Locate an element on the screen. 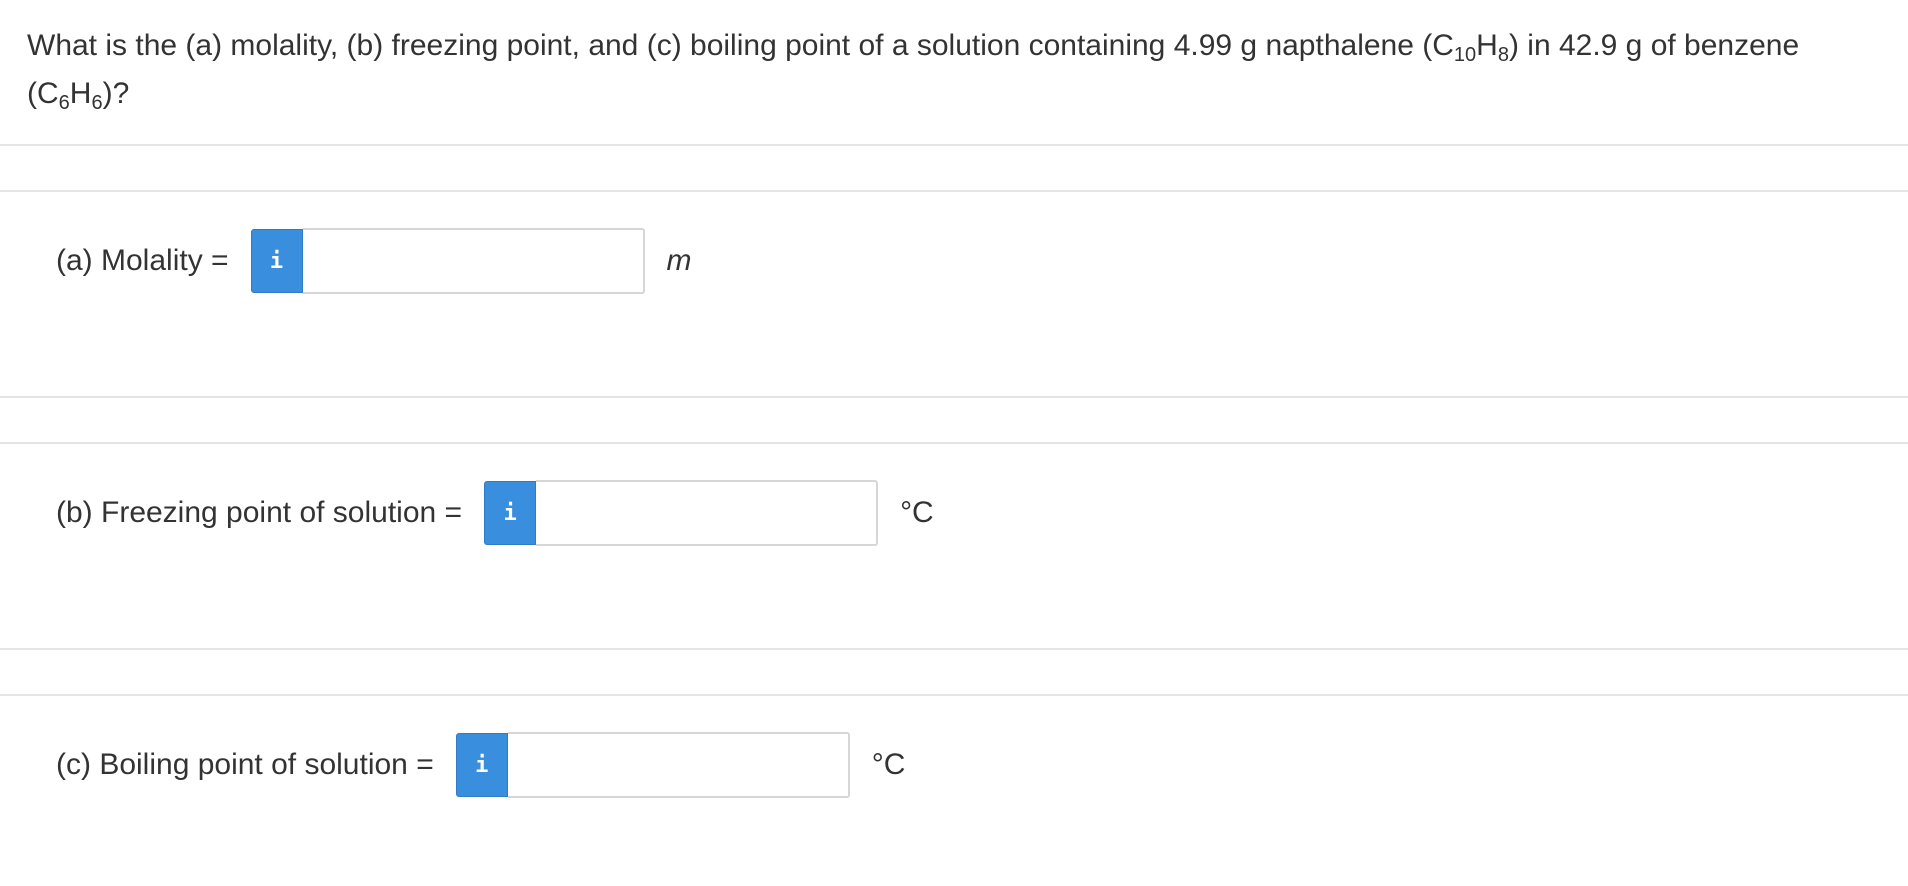  question-subscript-carbon-6: 6 is located at coordinates (64, 103).